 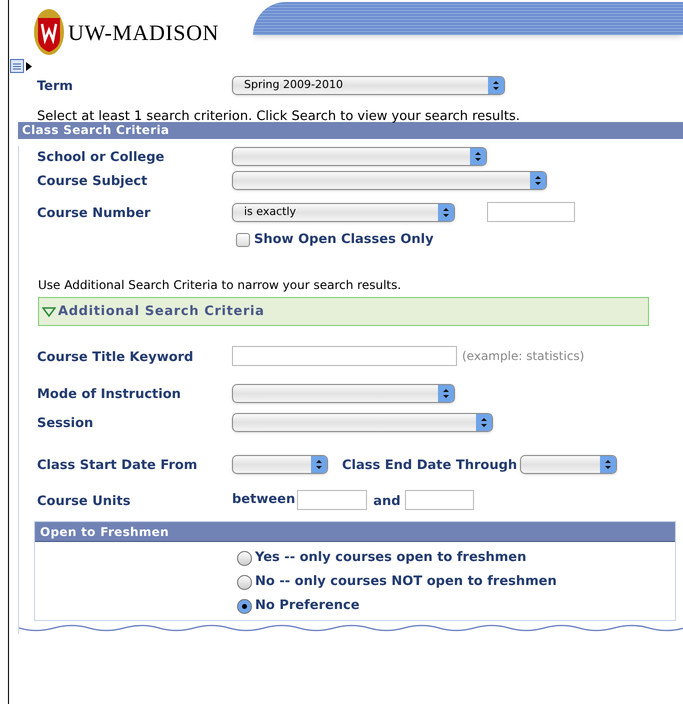 What do you see at coordinates (93, 213) in the screenshot?
I see `field-label: Course Number` at bounding box center [93, 213].